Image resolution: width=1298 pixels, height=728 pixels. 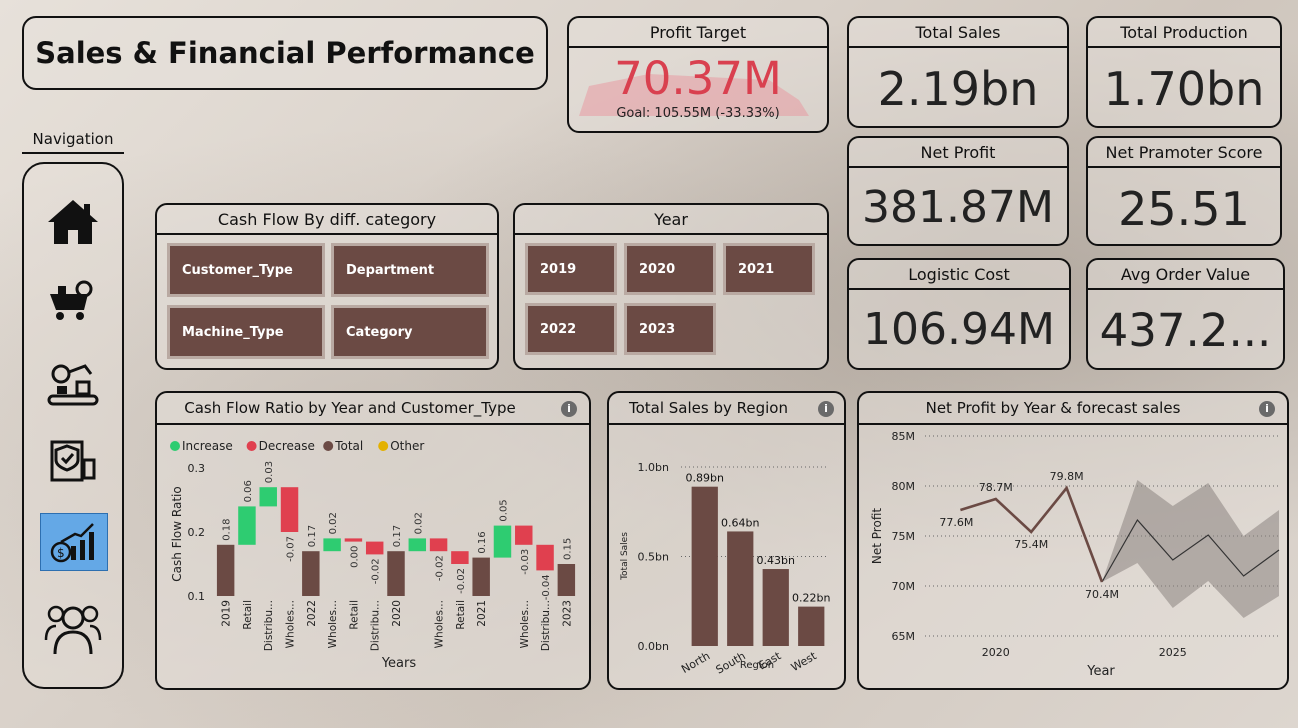 I want to click on page-title: Sales & Financial Performance, so click(x=285, y=53).